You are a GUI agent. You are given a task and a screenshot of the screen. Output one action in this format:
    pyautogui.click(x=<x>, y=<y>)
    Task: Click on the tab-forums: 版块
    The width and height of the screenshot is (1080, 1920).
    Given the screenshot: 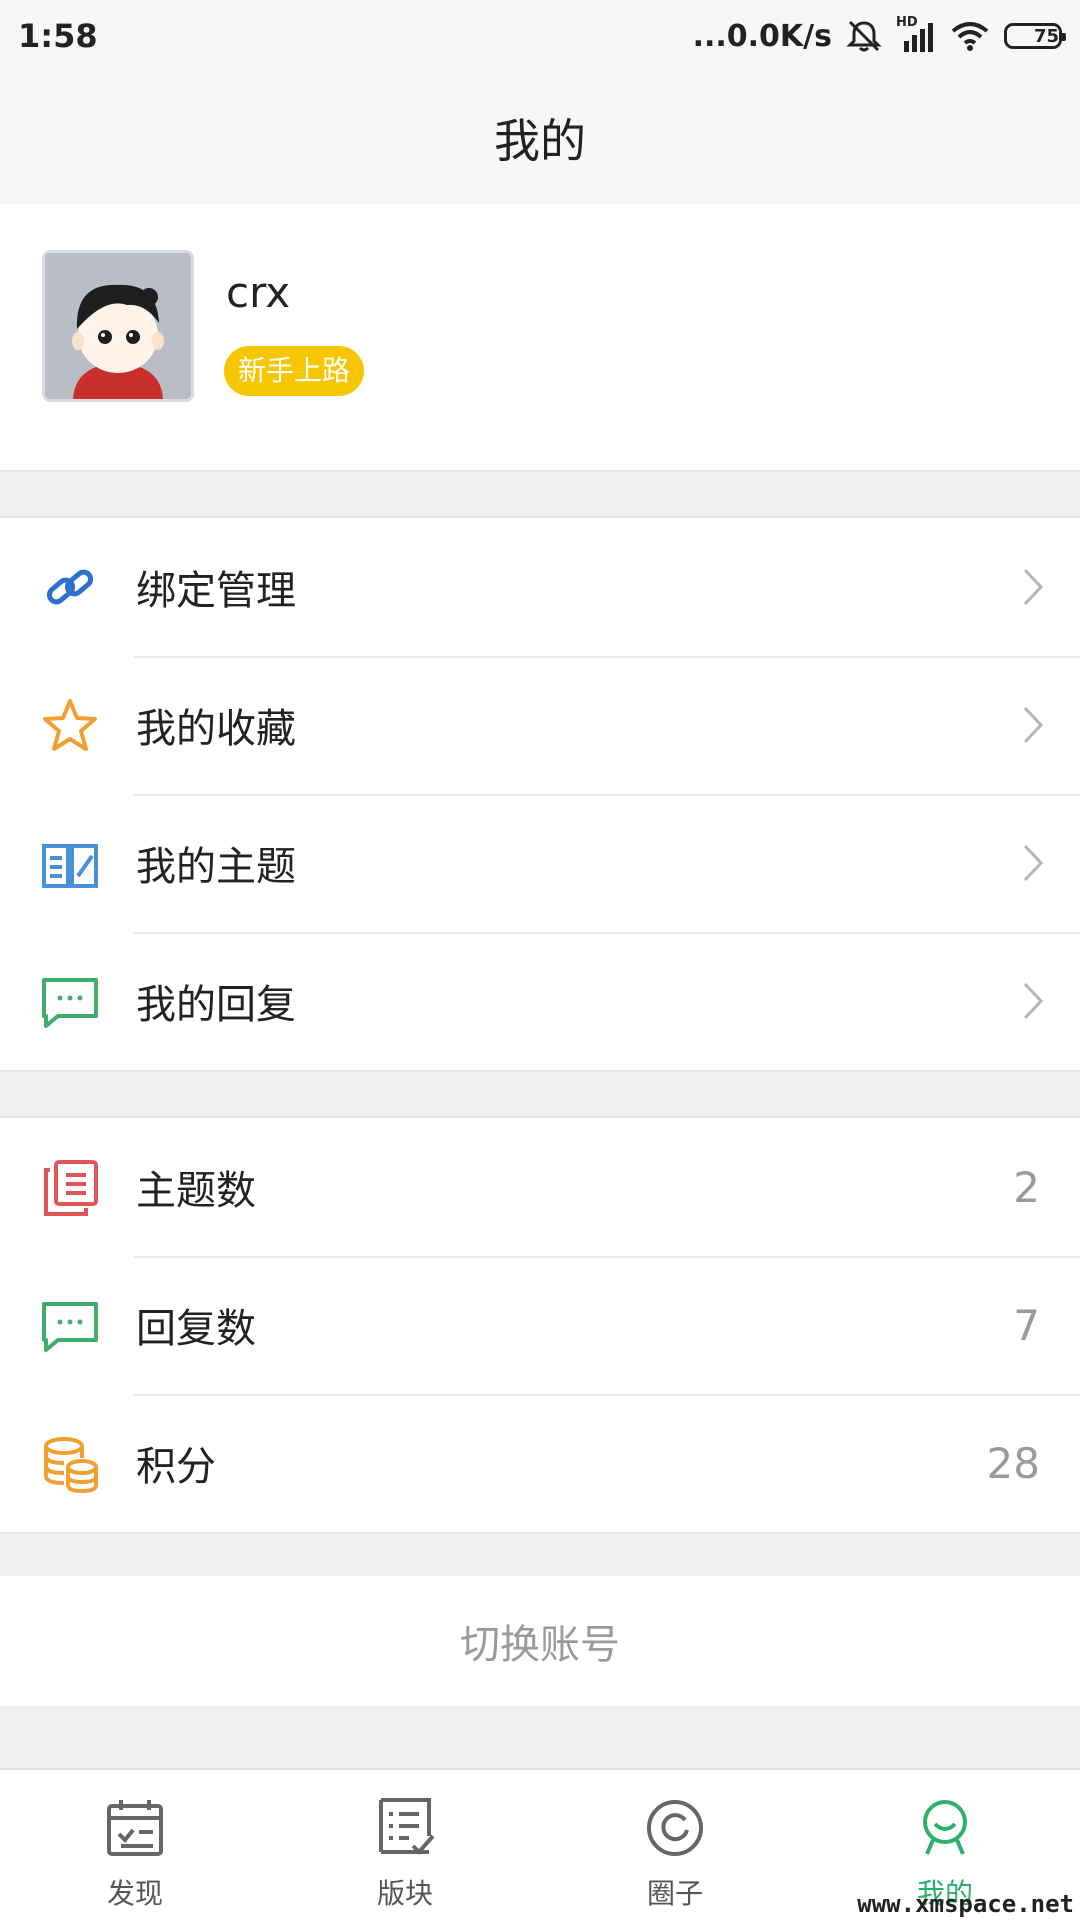 What is the action you would take?
    pyautogui.click(x=405, y=1845)
    